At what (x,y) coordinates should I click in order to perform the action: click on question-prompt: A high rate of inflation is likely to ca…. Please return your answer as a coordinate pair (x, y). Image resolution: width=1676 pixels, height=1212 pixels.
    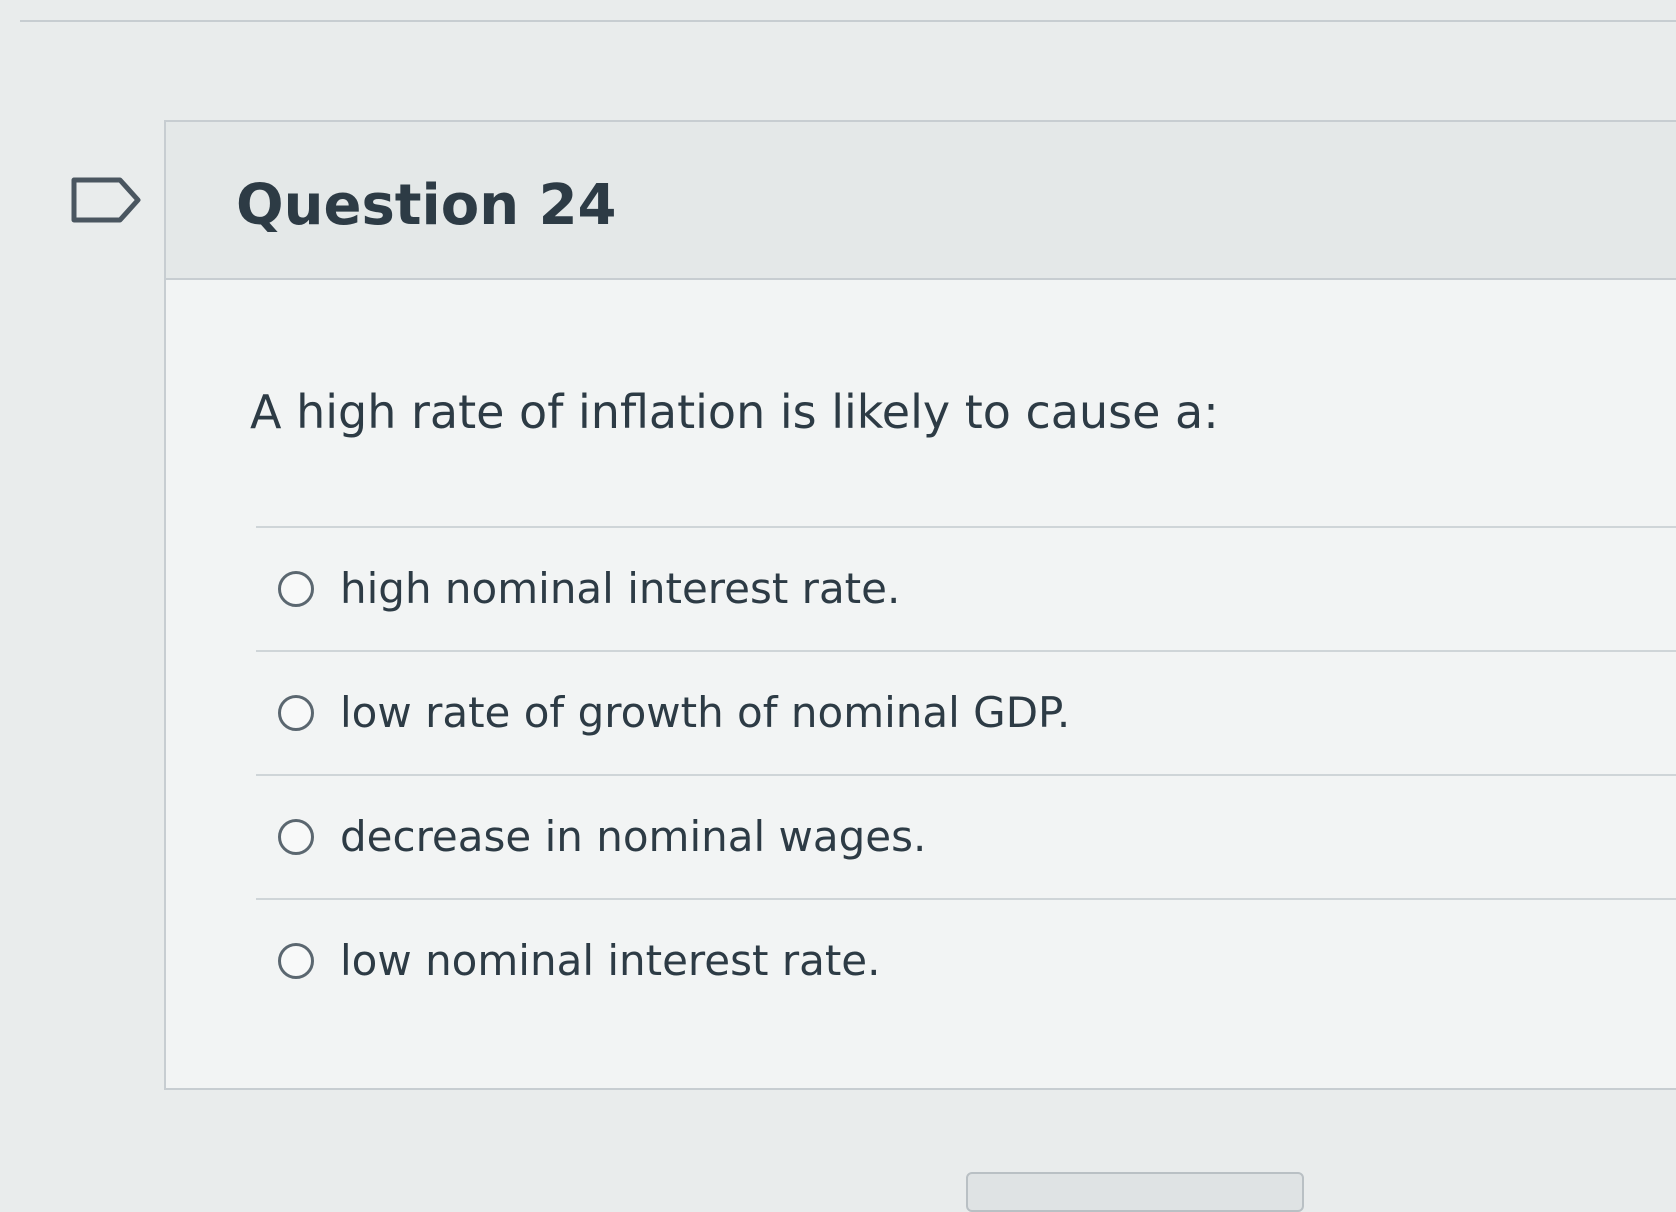
    Looking at the image, I should click on (734, 412).